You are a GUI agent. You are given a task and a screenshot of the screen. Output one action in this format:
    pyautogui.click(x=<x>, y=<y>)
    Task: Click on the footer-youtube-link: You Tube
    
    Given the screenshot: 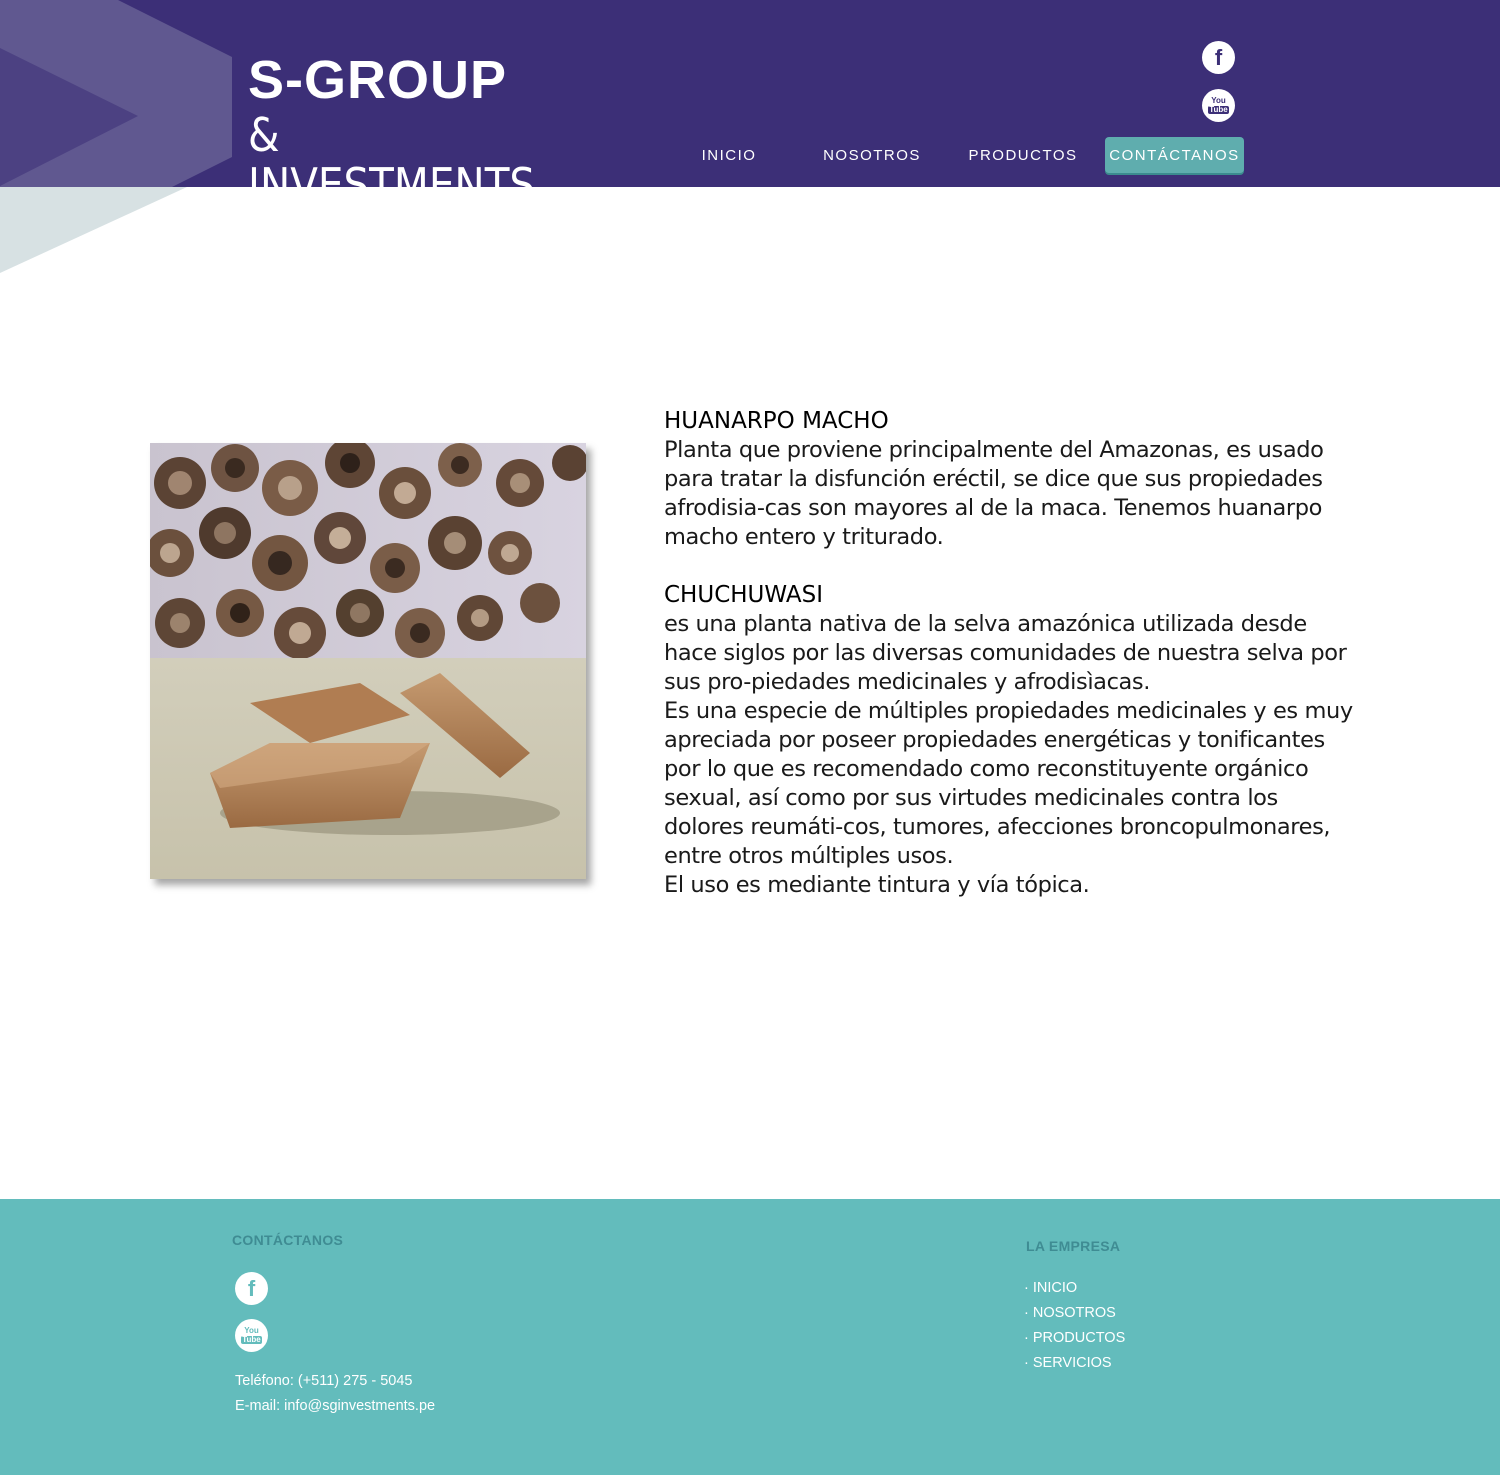 What is the action you would take?
    pyautogui.click(x=251, y=1335)
    